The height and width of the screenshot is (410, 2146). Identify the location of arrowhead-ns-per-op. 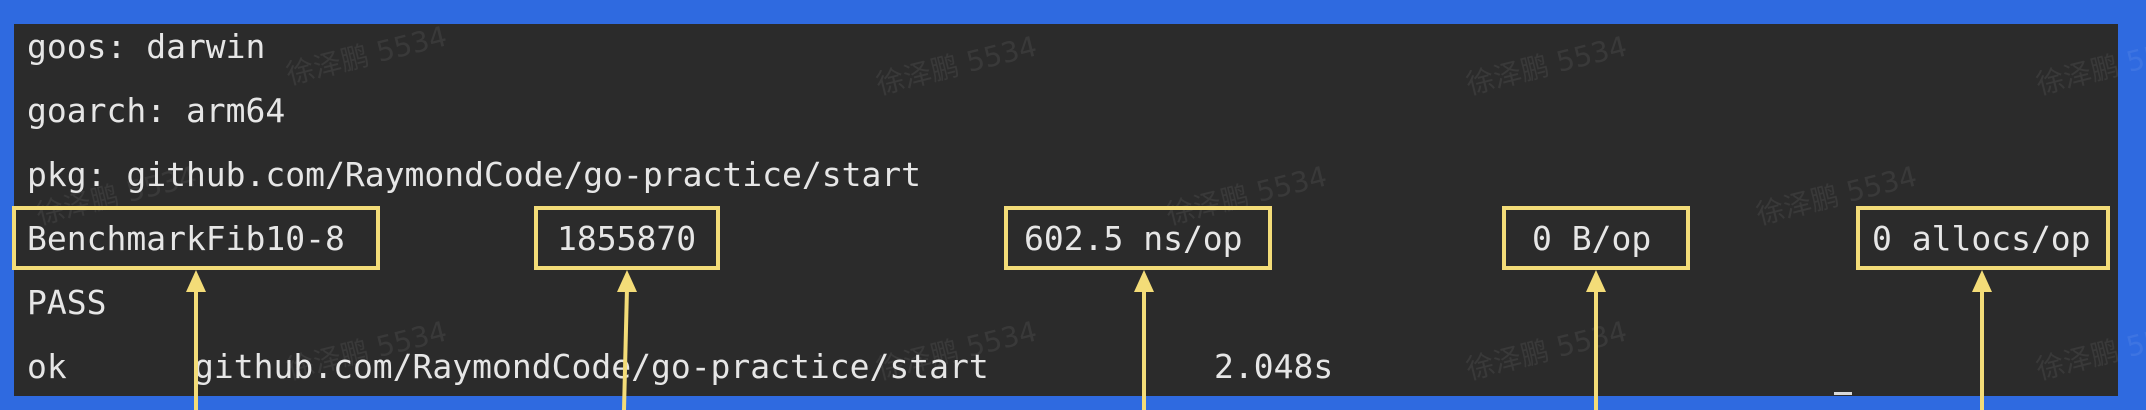
(1144, 281).